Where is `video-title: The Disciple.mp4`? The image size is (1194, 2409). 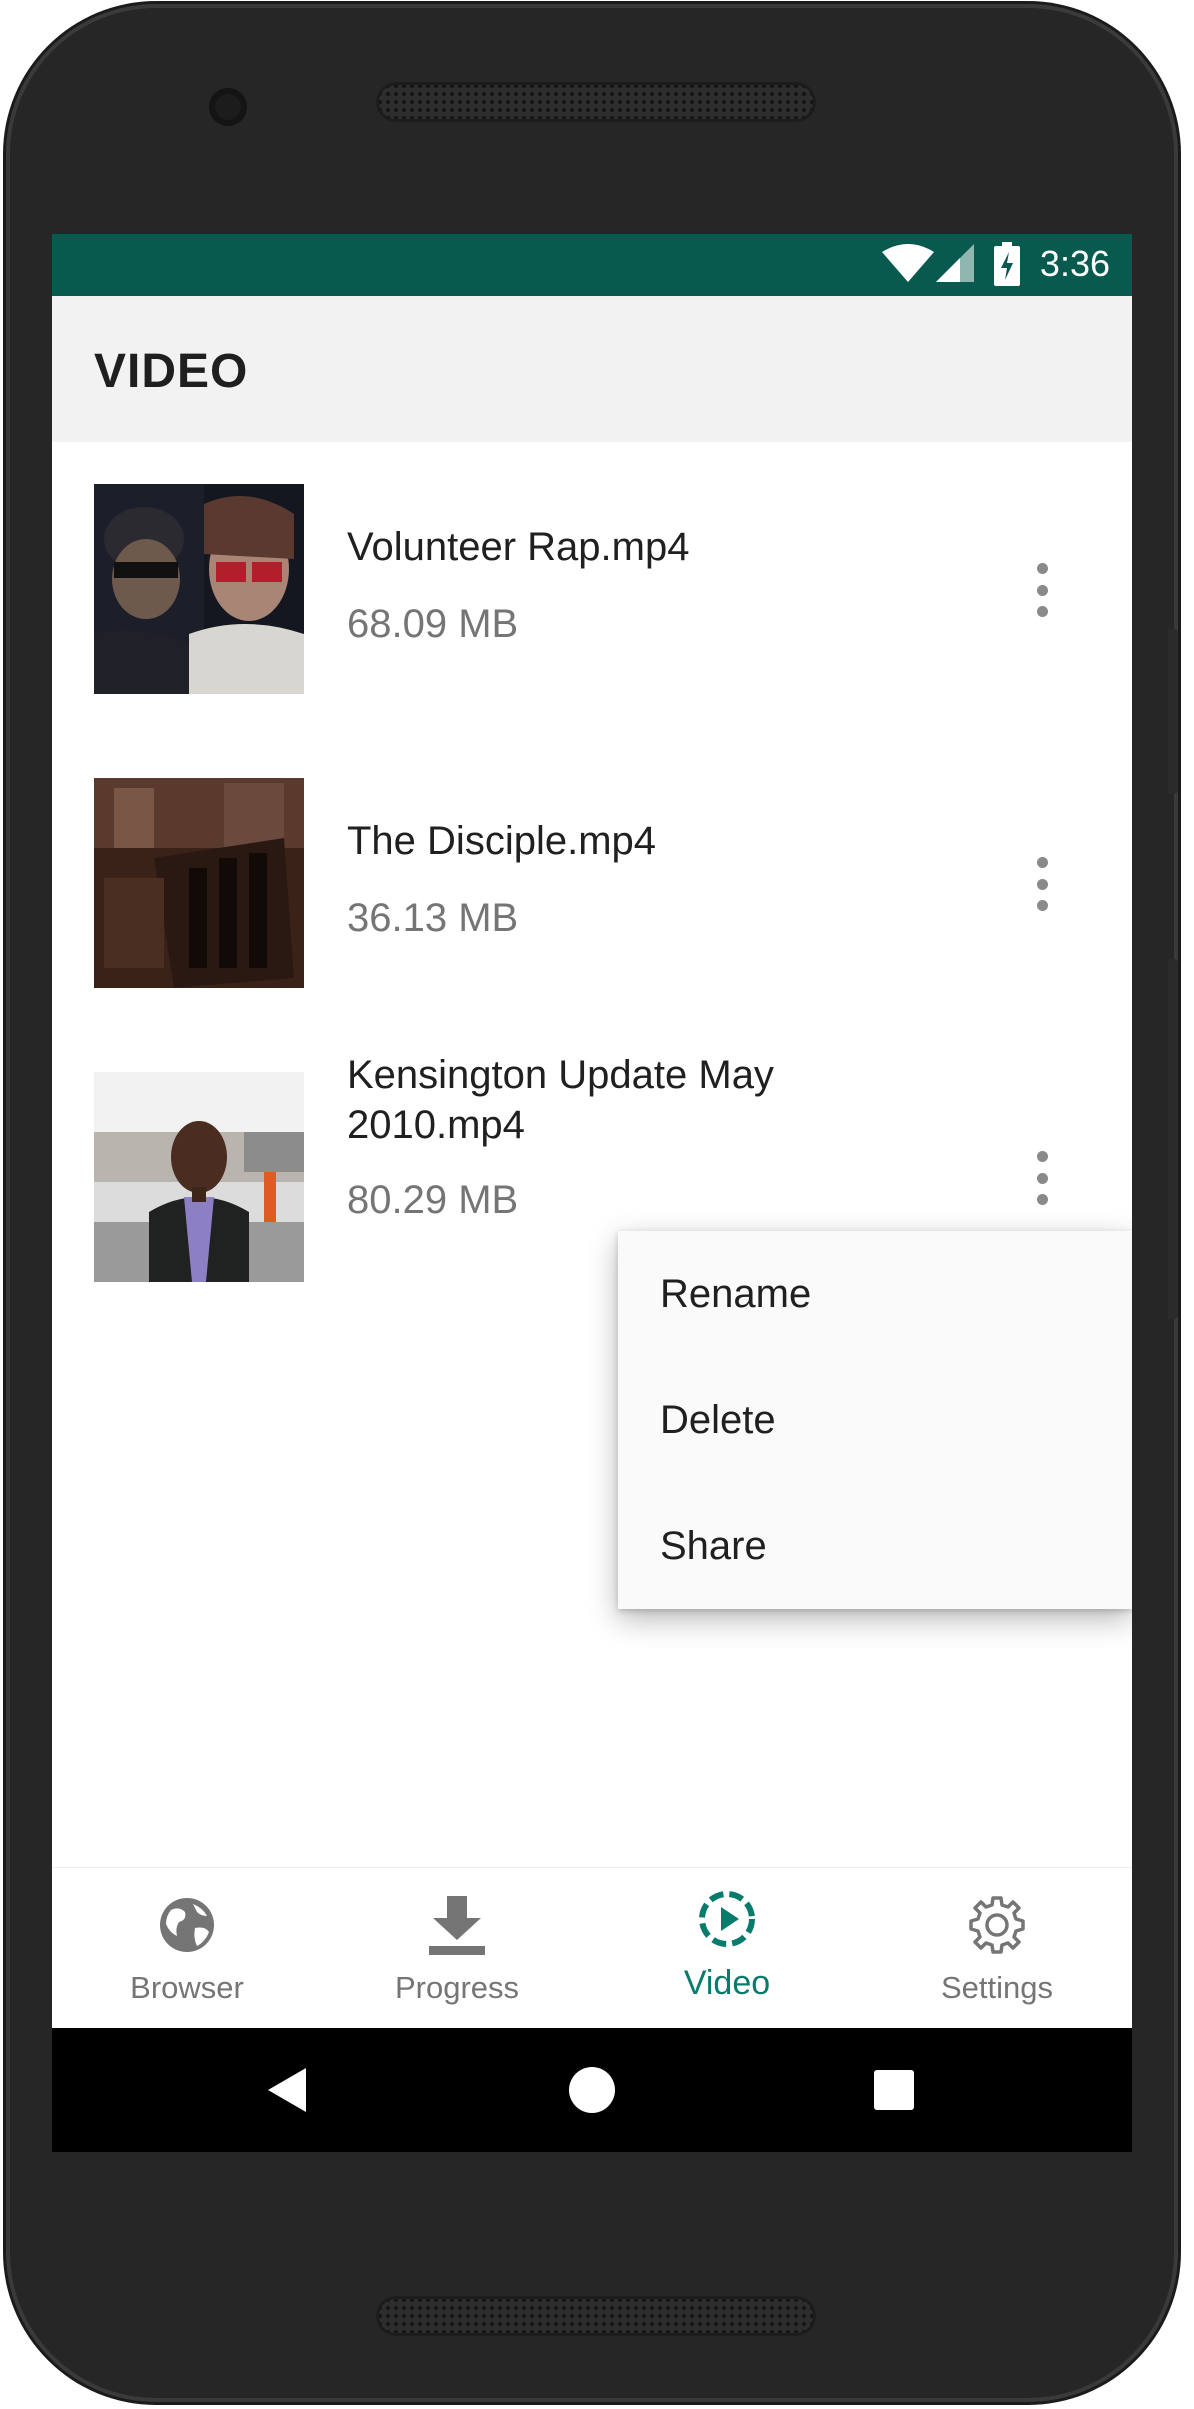
video-title: The Disciple.mp4 is located at coordinates (502, 841).